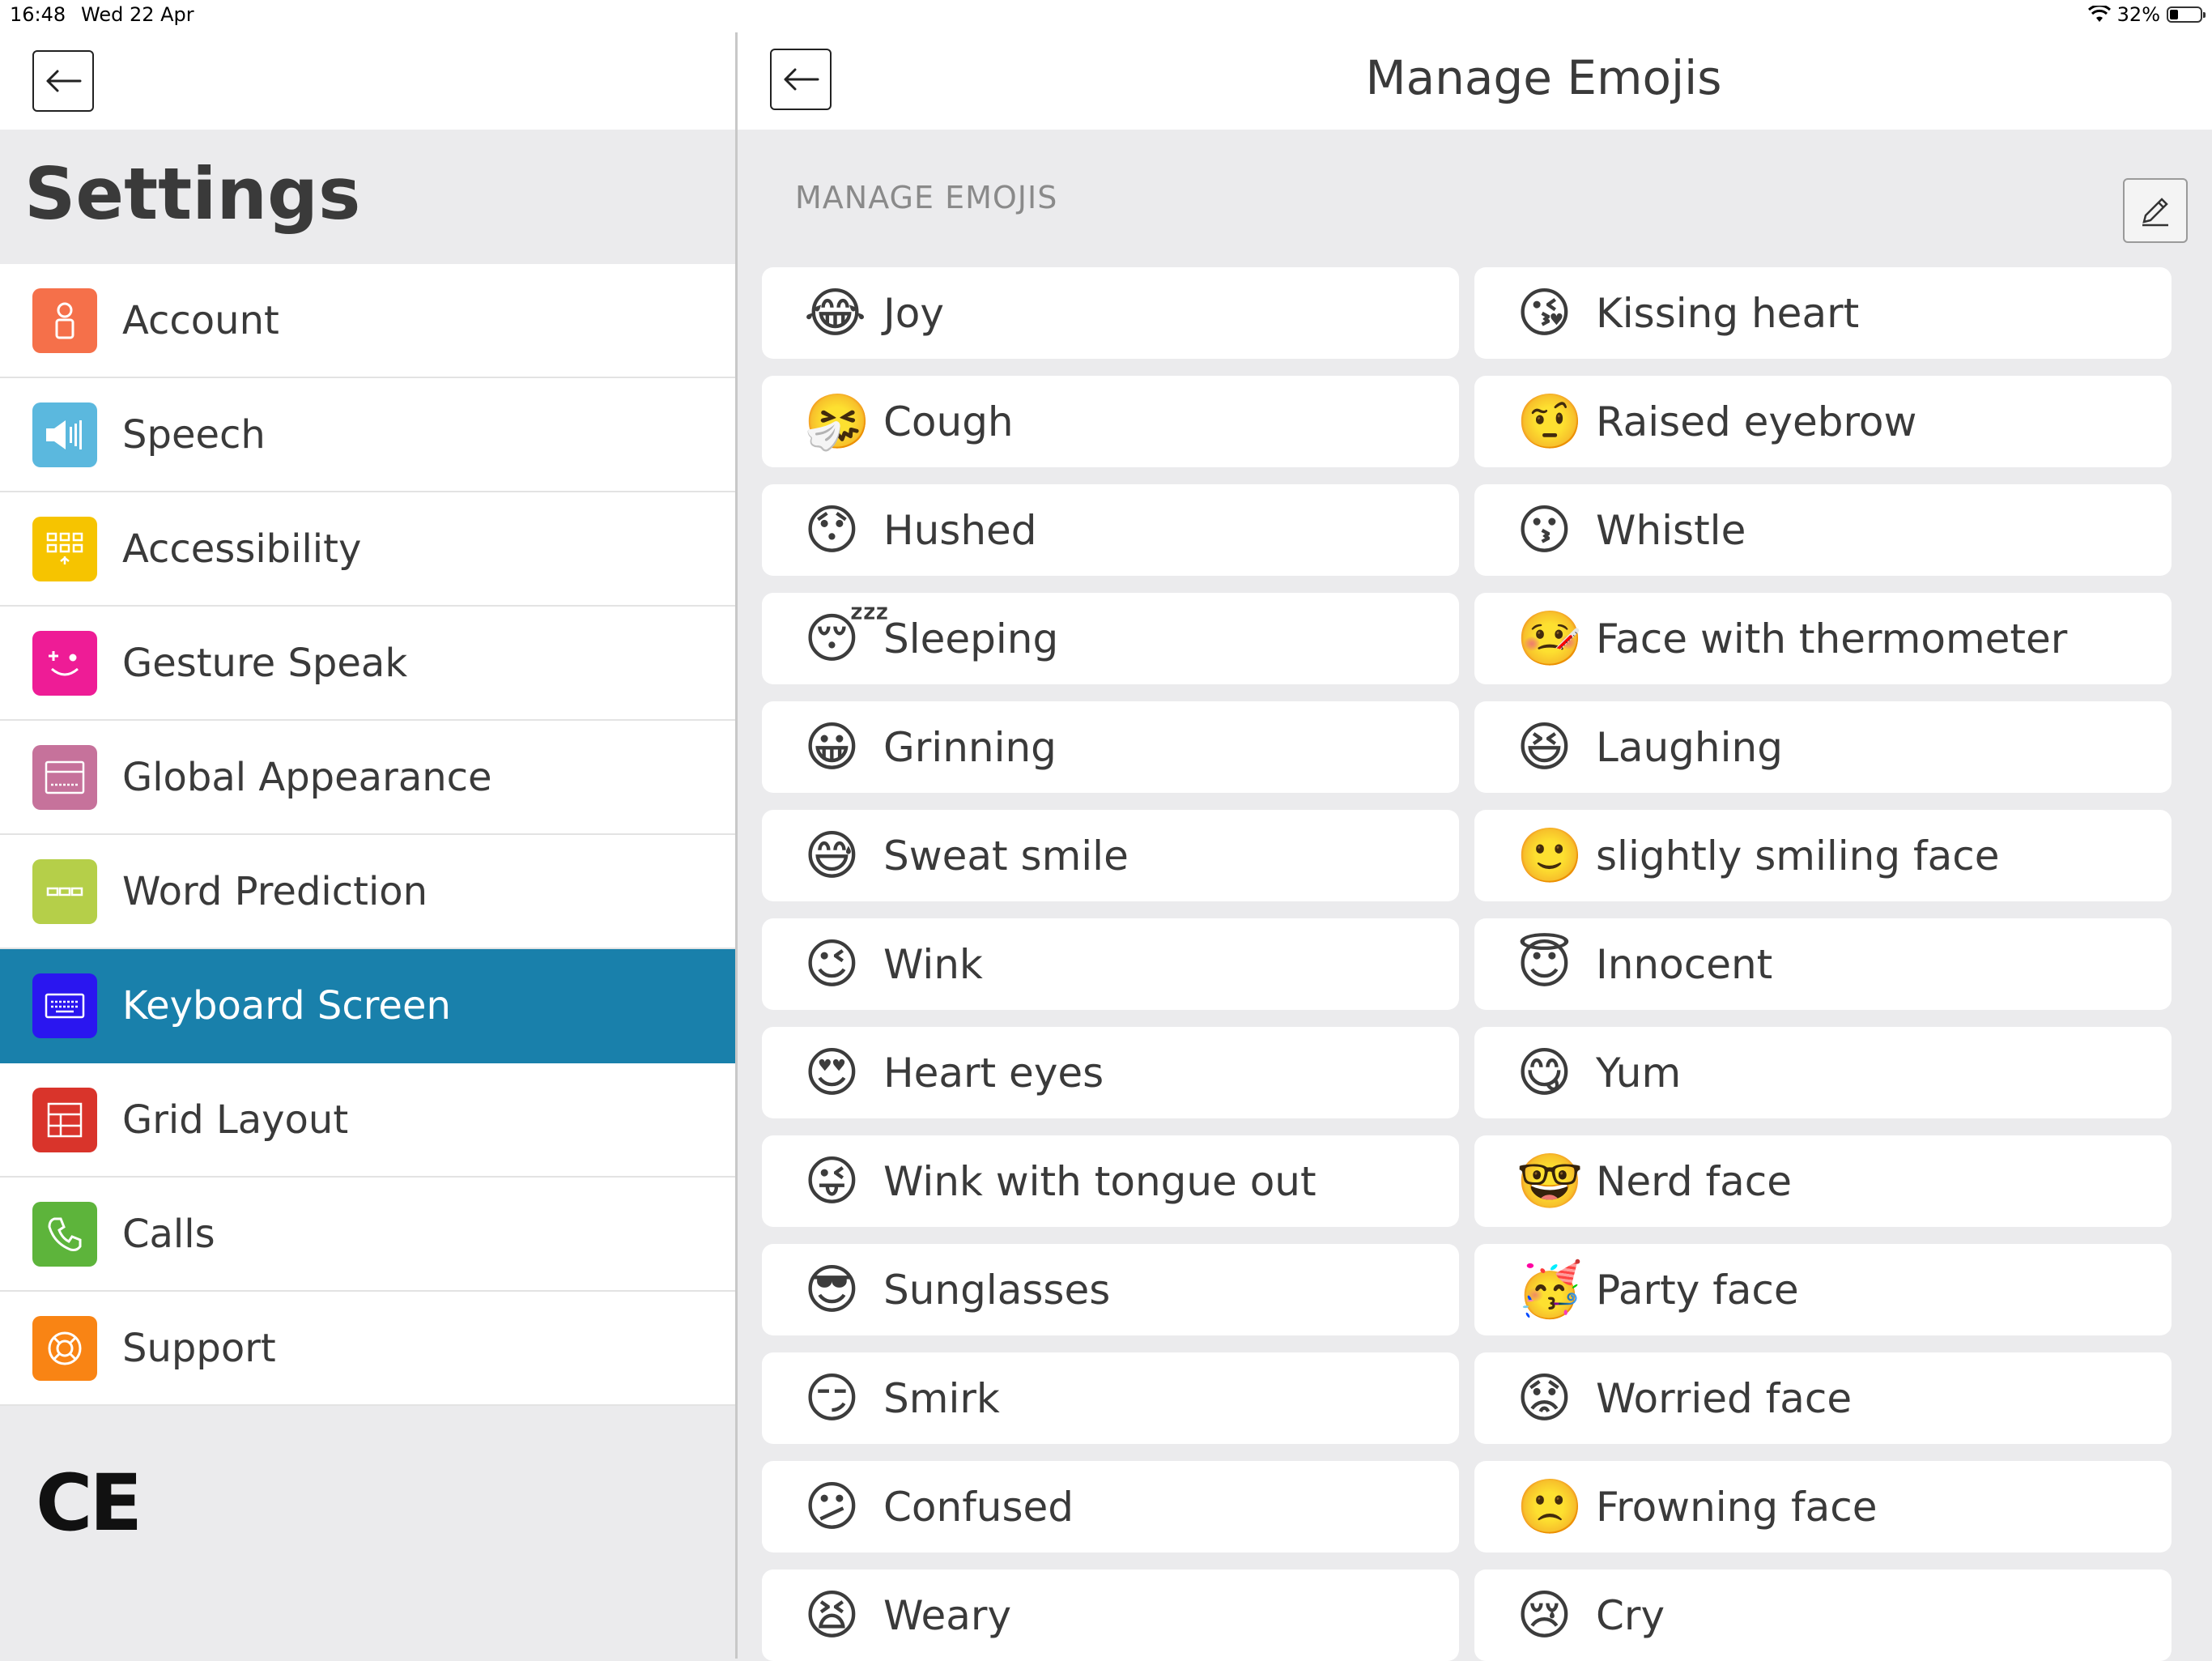  What do you see at coordinates (368, 549) in the screenshot?
I see `sidebar-item-accessibility: Accessibility` at bounding box center [368, 549].